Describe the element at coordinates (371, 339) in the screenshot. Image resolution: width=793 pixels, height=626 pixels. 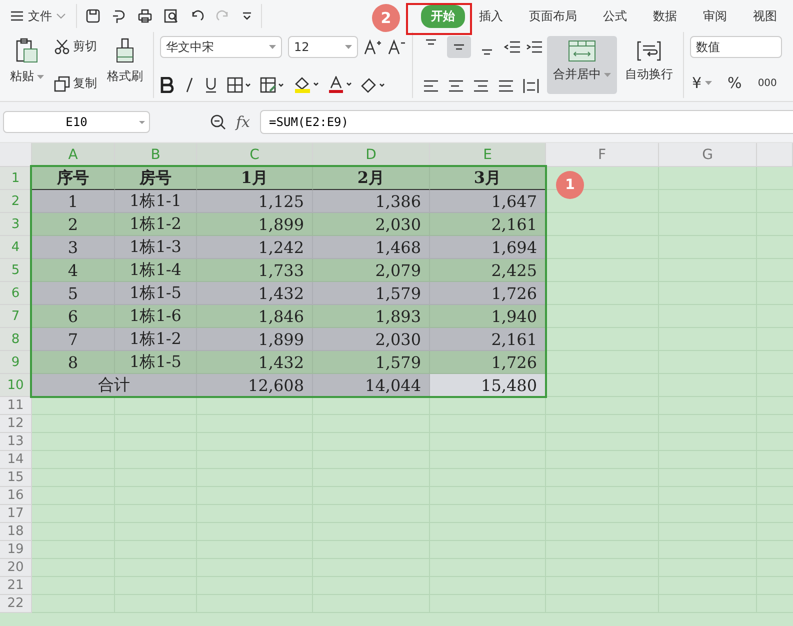
I see `table-cell: 2,030` at that location.